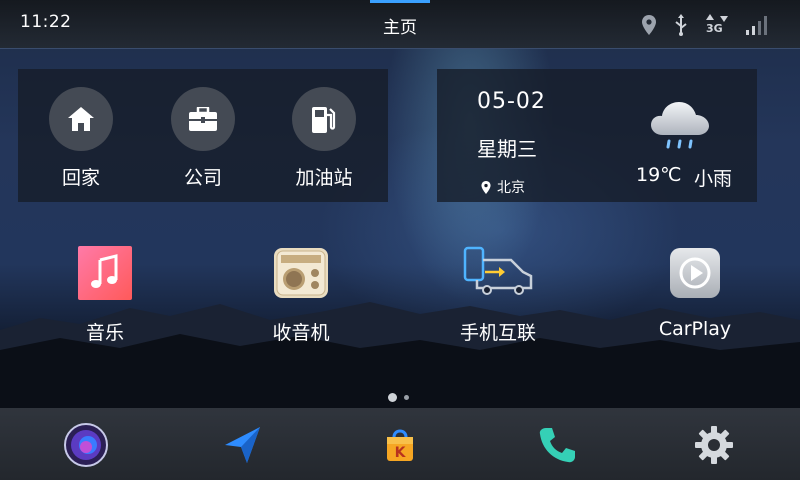 This screenshot has height=480, width=800. I want to click on network-3g-icon: 3G, so click(717, 25).